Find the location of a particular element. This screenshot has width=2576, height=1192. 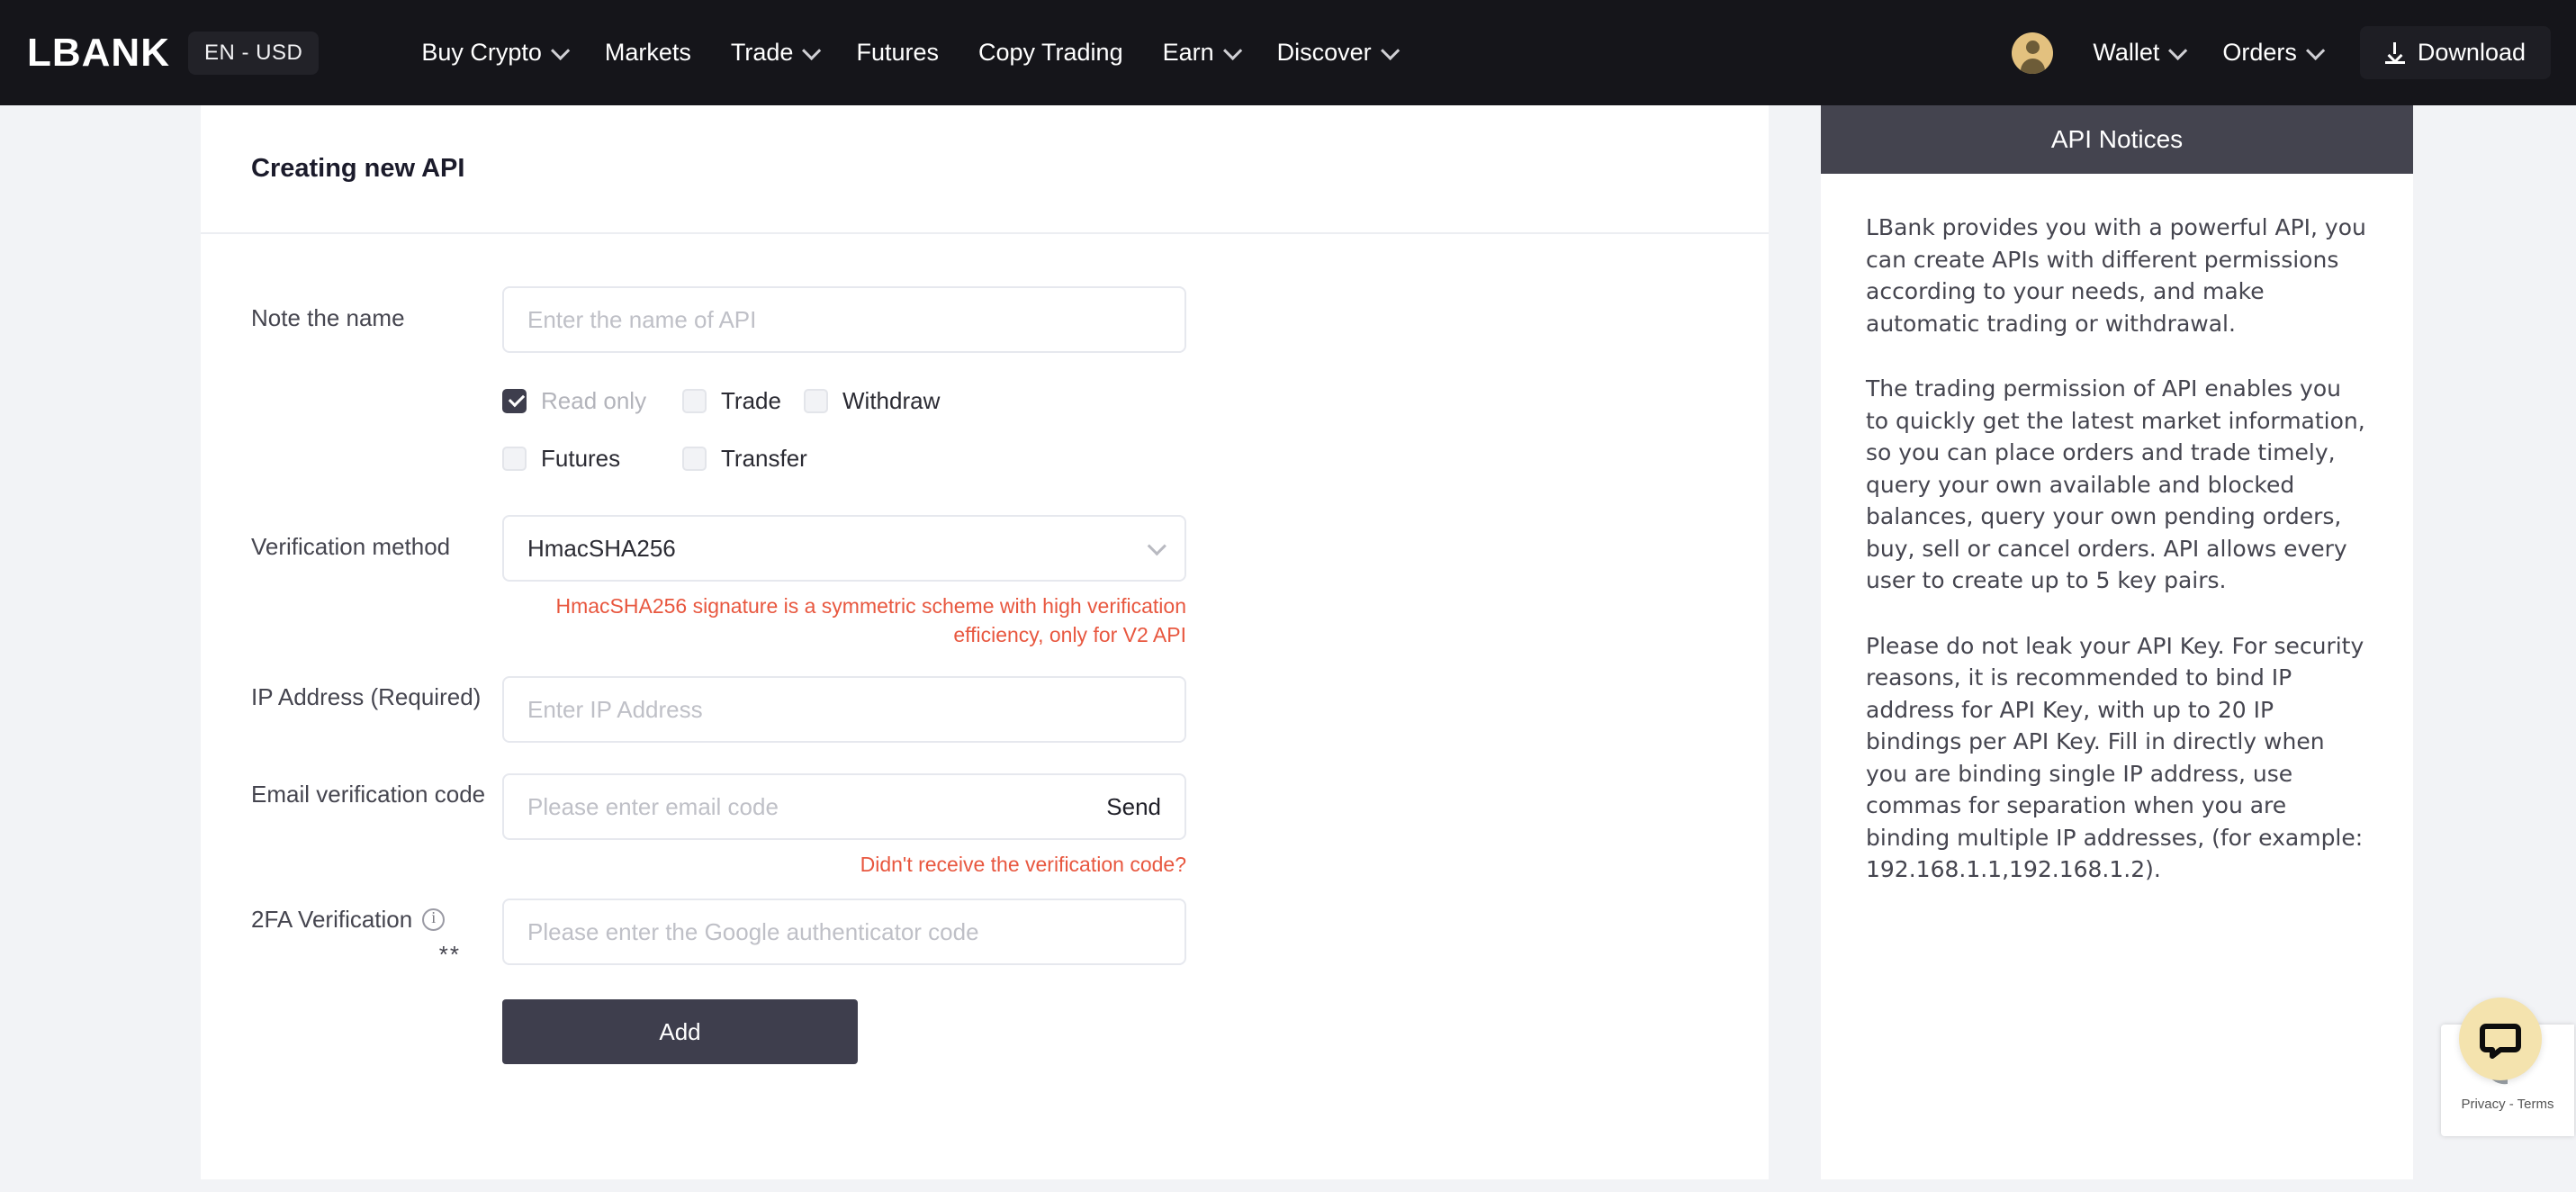

permission-label-withdraw: Withdraw is located at coordinates (891, 400).